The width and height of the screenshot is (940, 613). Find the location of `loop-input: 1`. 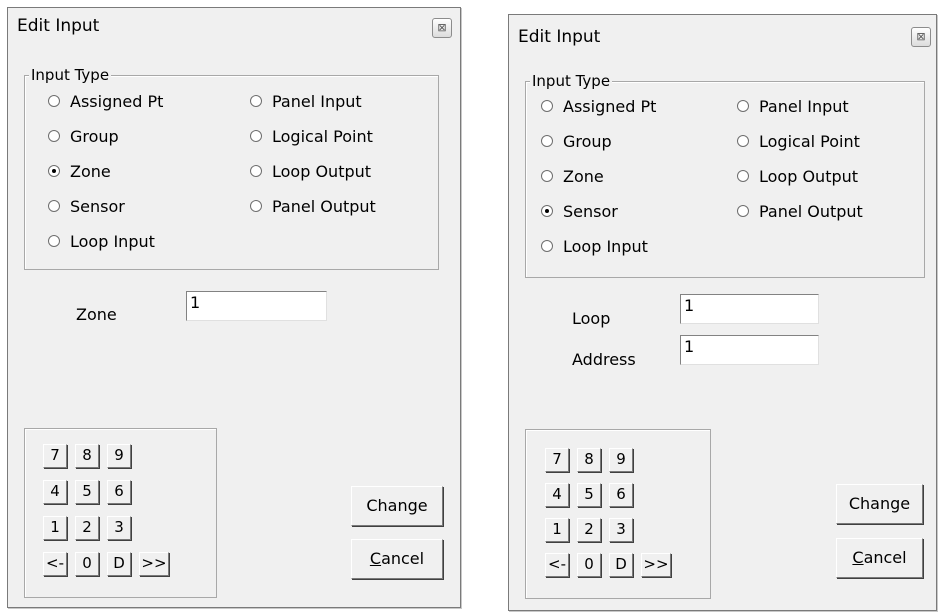

loop-input: 1 is located at coordinates (749, 309).